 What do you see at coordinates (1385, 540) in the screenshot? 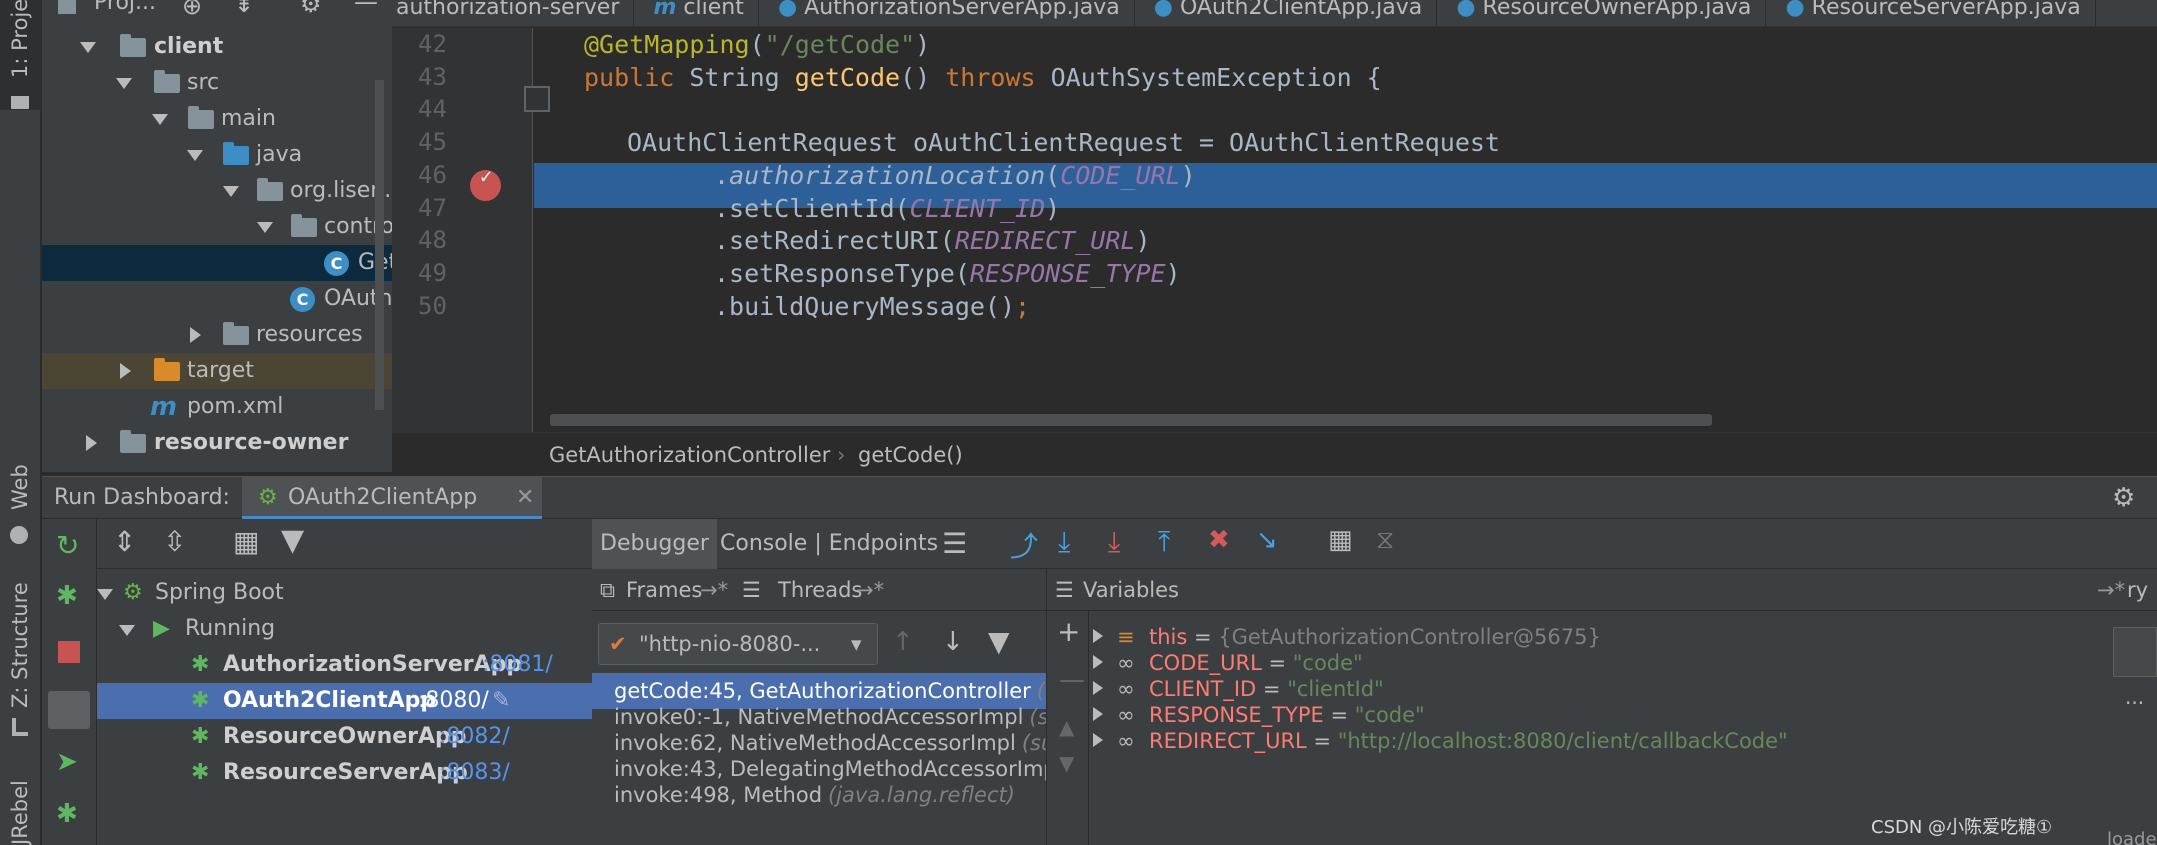
I see `trace-icon: ⧖` at bounding box center [1385, 540].